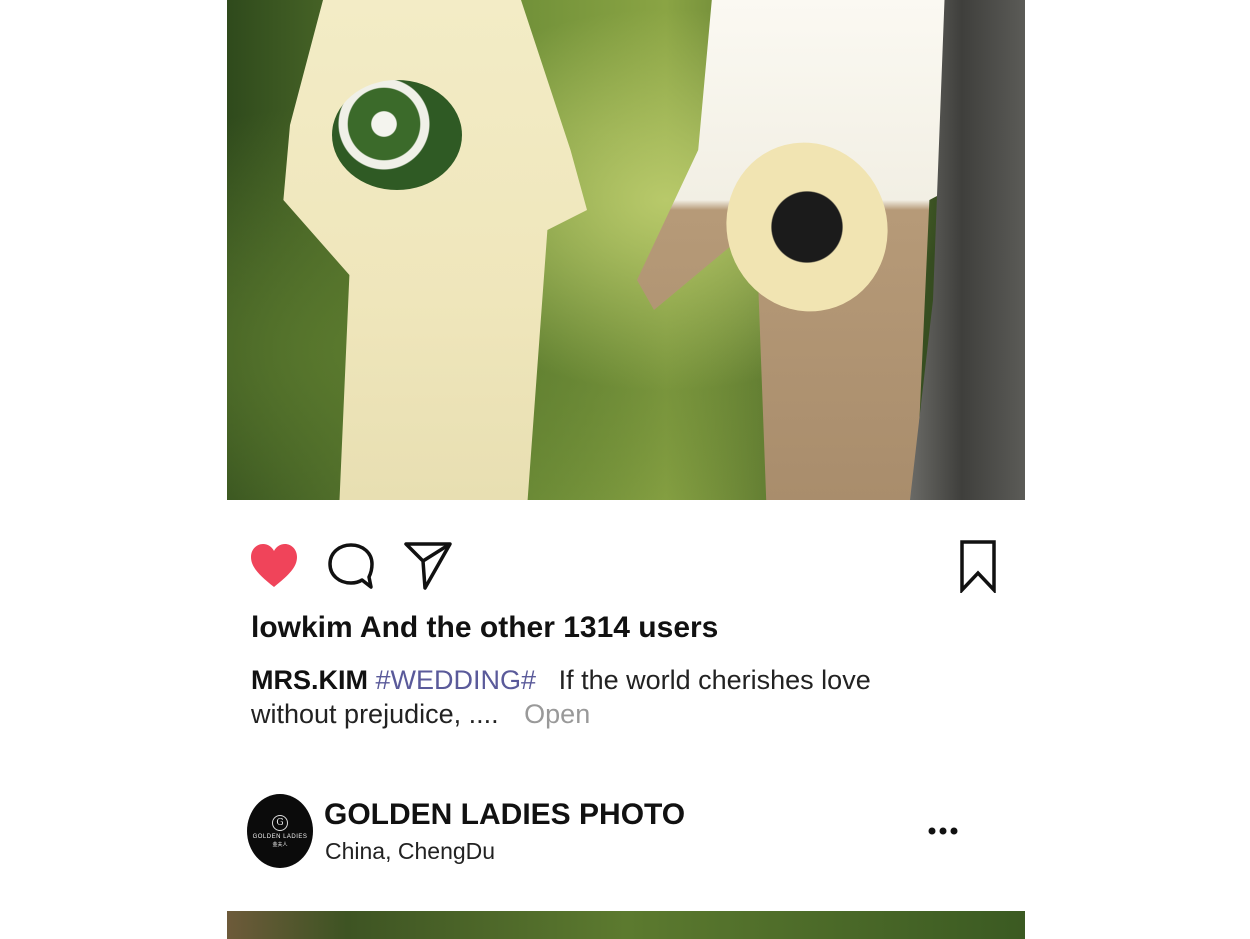 The height and width of the screenshot is (939, 1250). What do you see at coordinates (428, 565) in the screenshot?
I see `send-icon` at bounding box center [428, 565].